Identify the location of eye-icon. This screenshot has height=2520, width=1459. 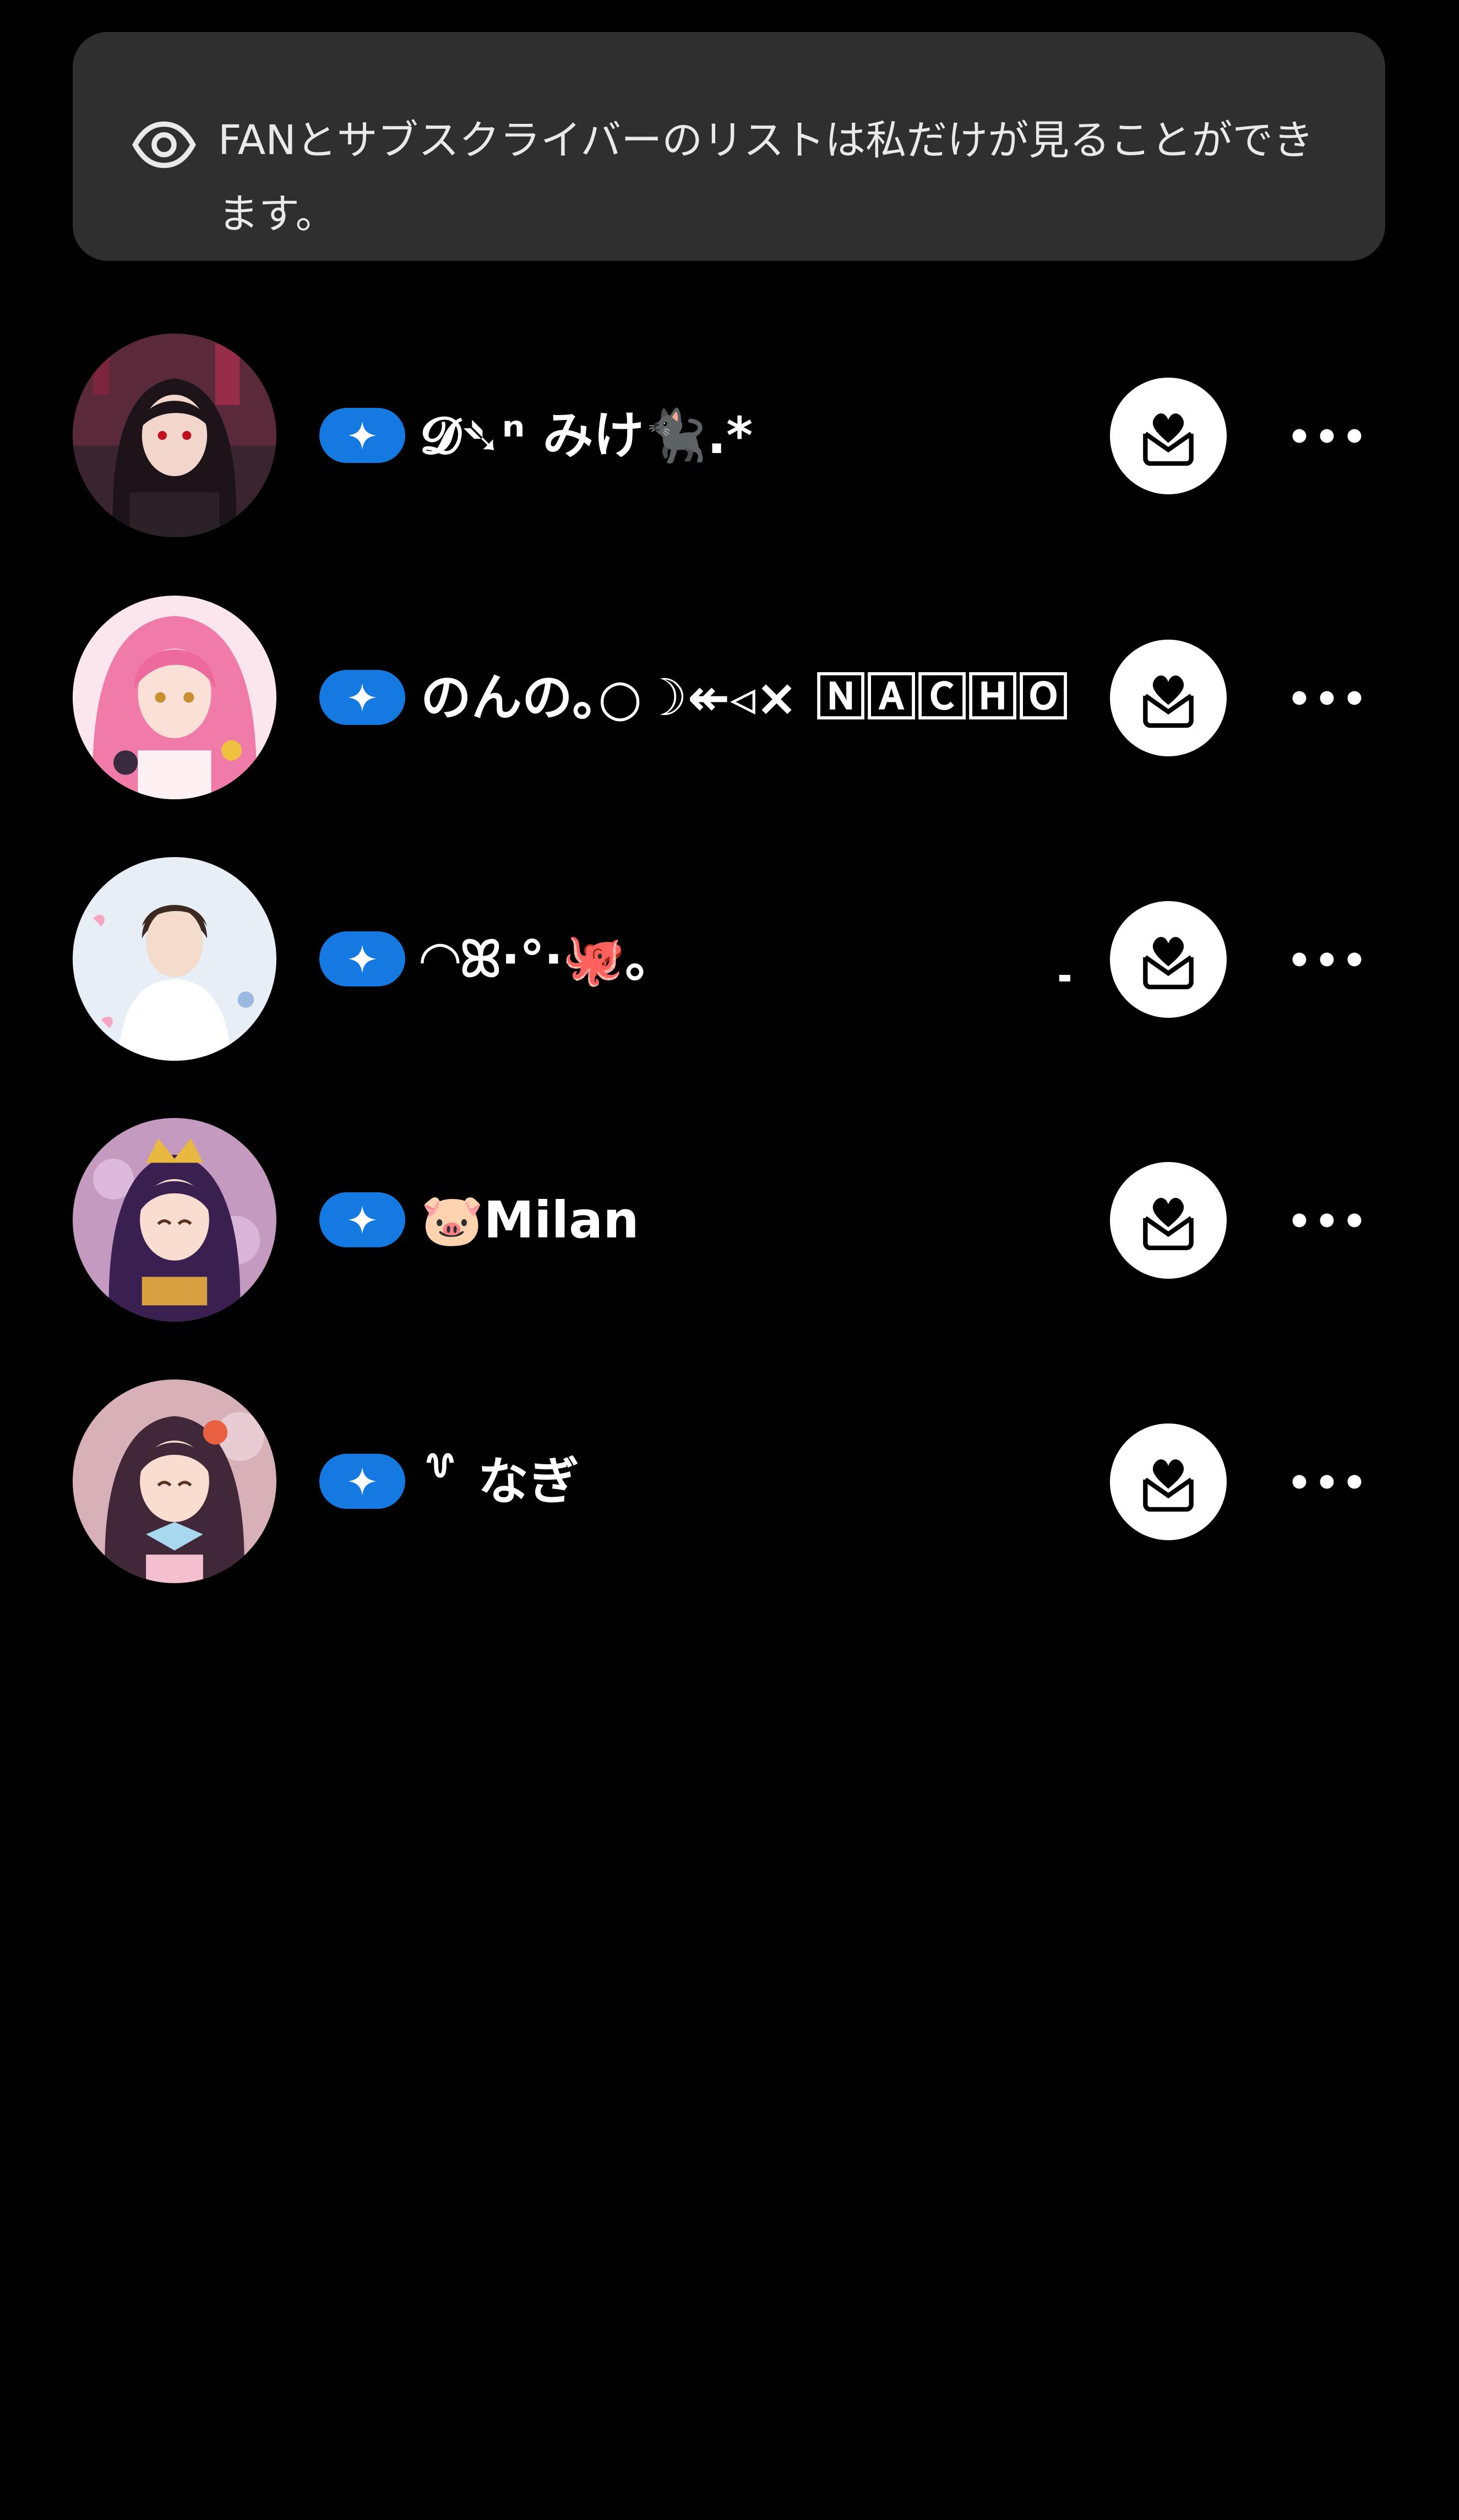
(164, 145).